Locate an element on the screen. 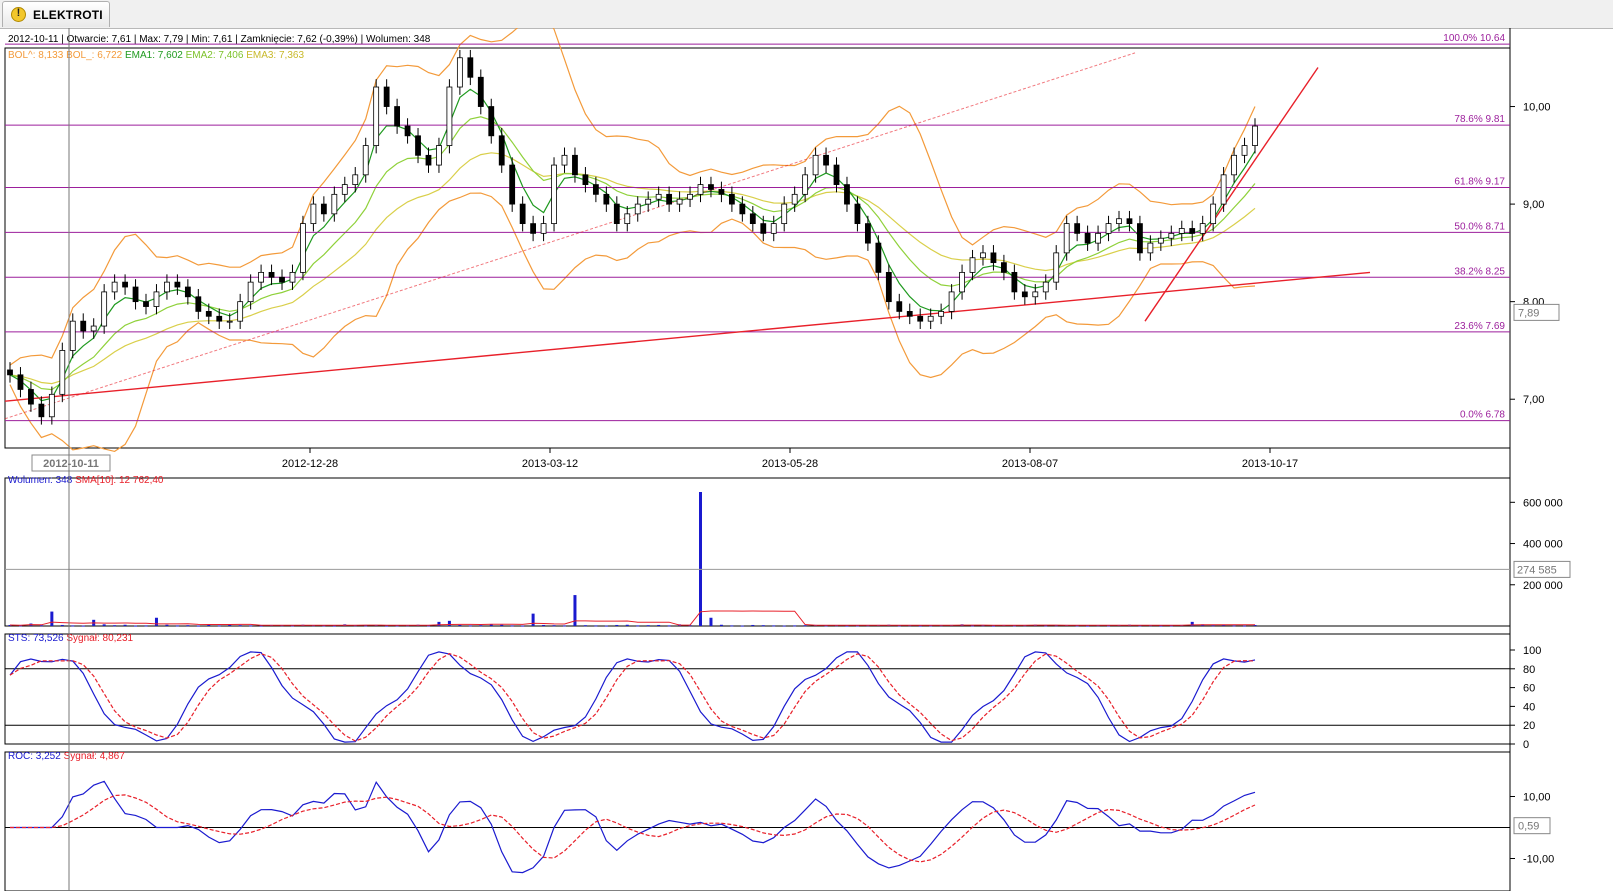 The image size is (1613, 891). trend-line-steep is located at coordinates (1231, 194).